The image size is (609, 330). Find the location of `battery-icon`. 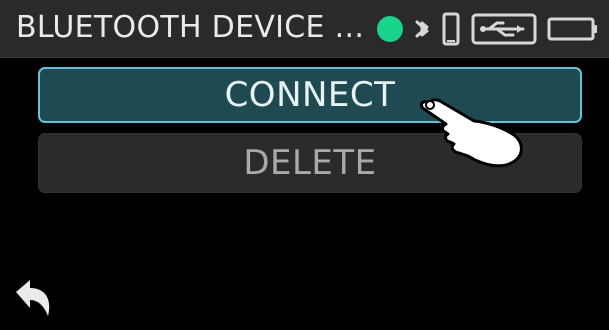

battery-icon is located at coordinates (573, 29).